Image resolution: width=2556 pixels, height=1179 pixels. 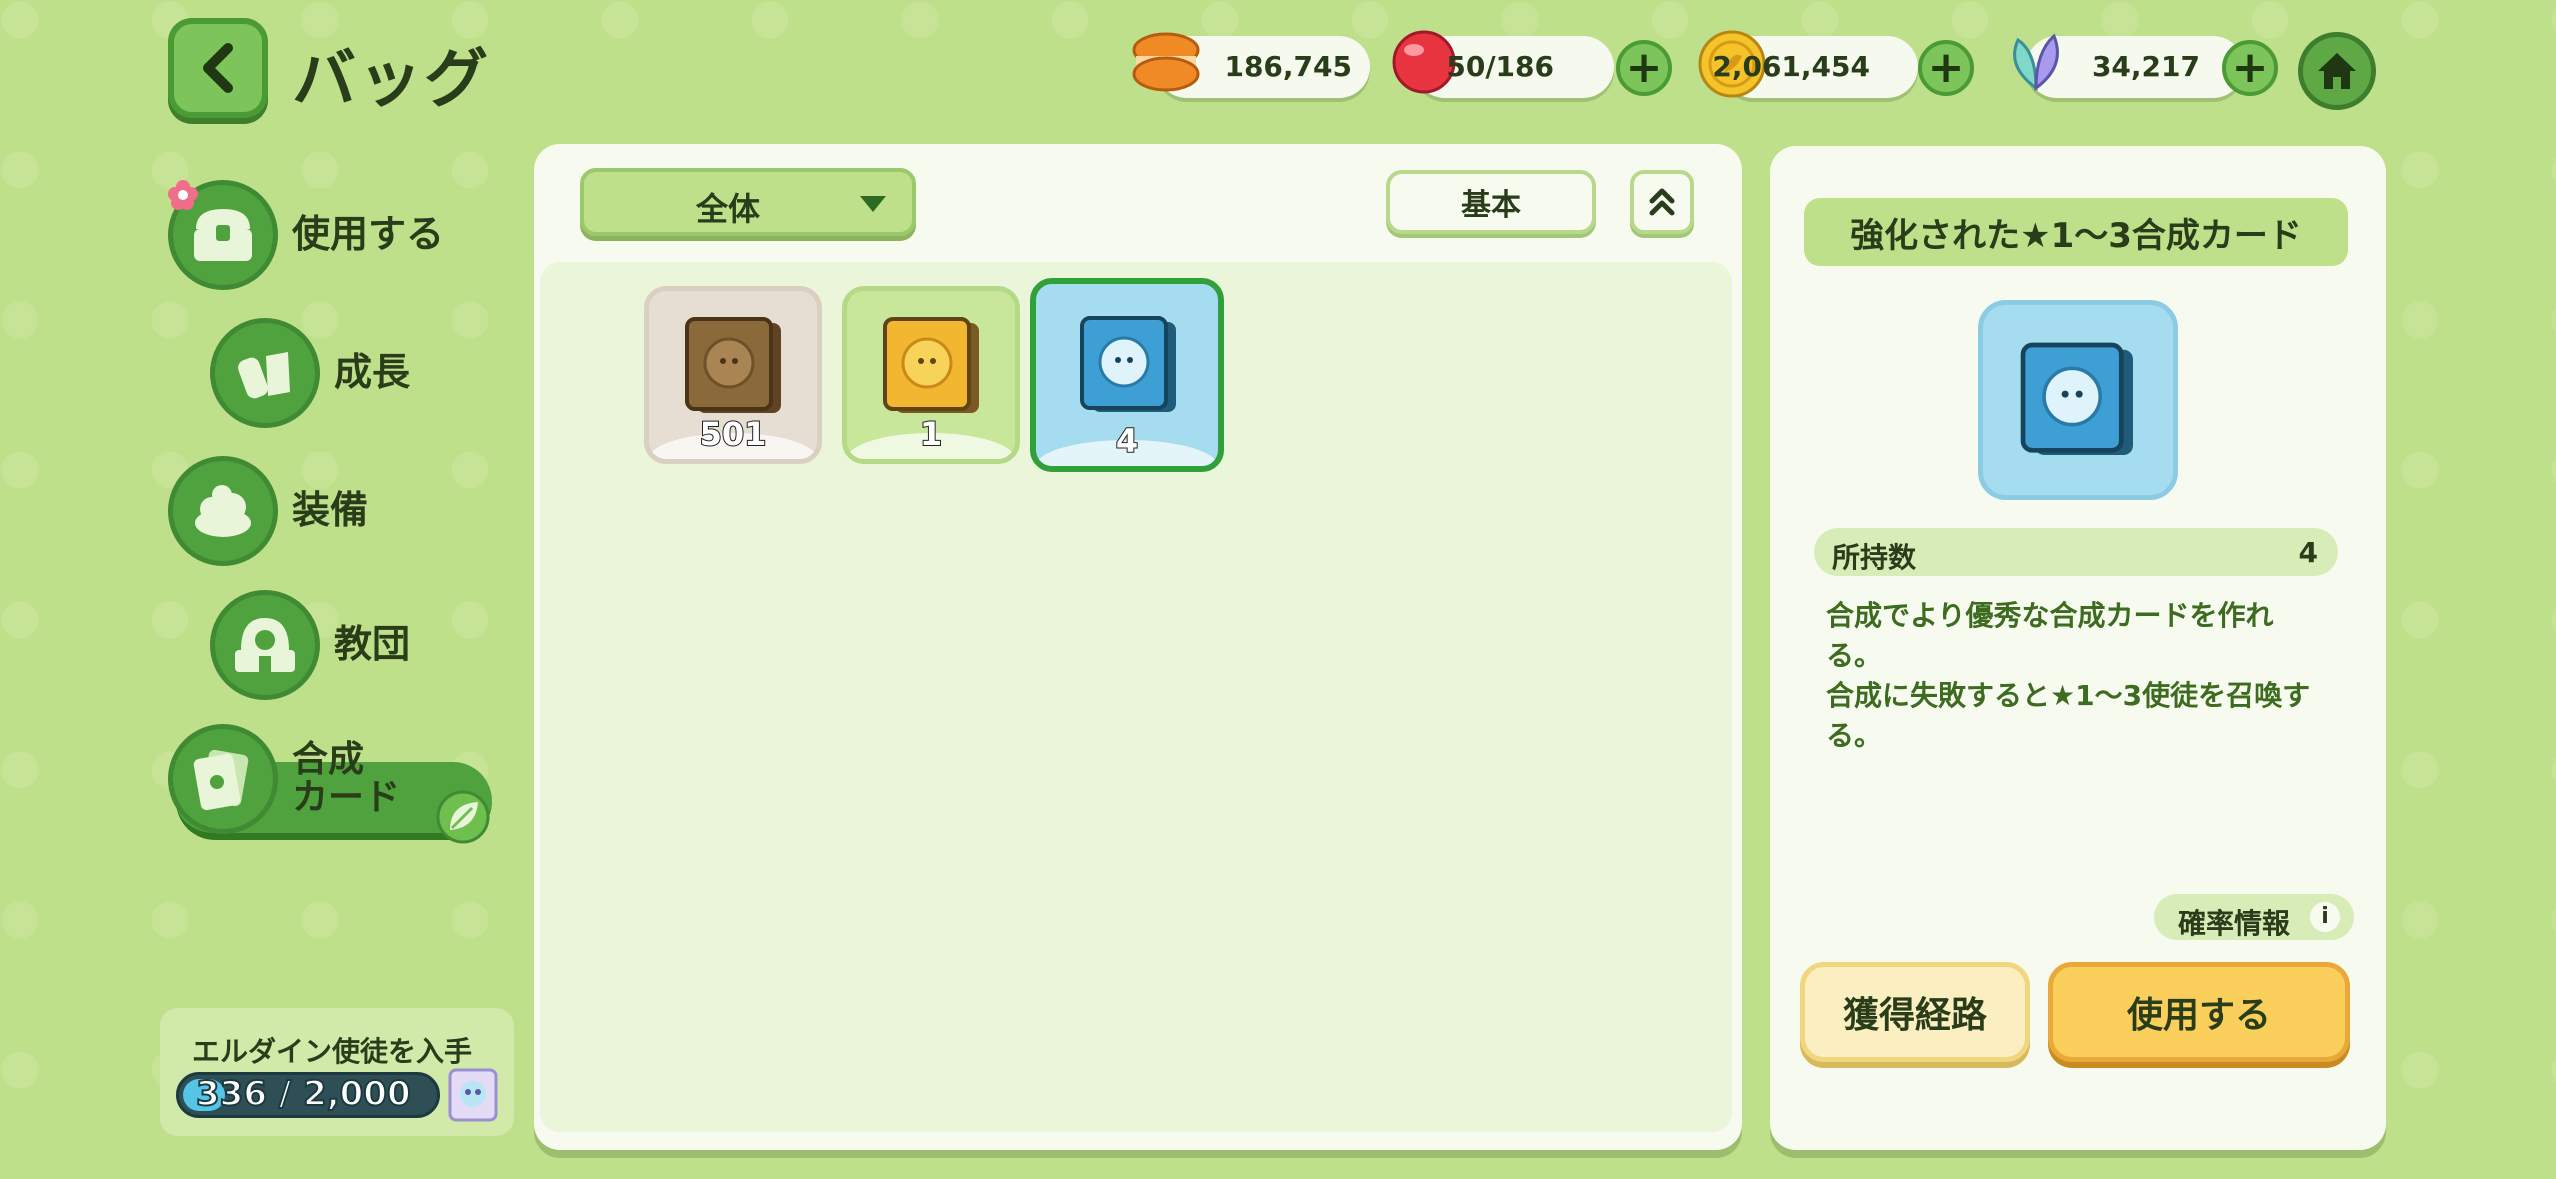 I want to click on sidebar-item-label: 装備, so click(x=330, y=510).